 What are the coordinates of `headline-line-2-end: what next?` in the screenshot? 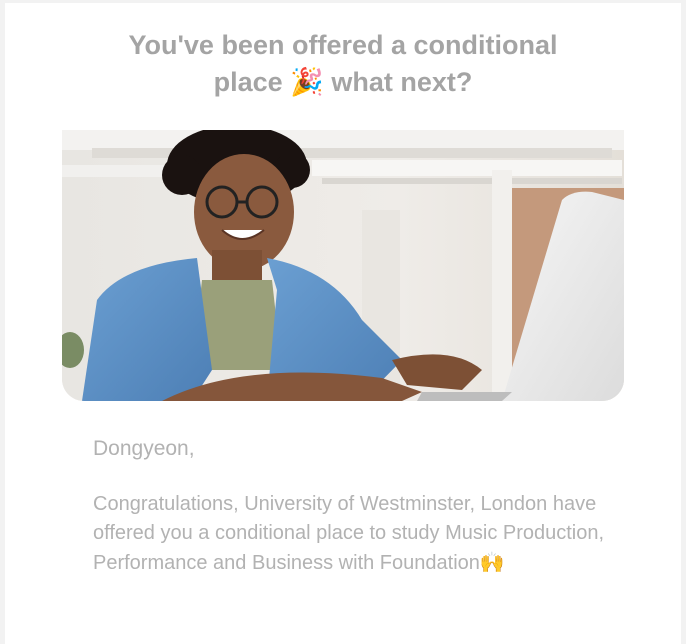 It's located at (402, 82).